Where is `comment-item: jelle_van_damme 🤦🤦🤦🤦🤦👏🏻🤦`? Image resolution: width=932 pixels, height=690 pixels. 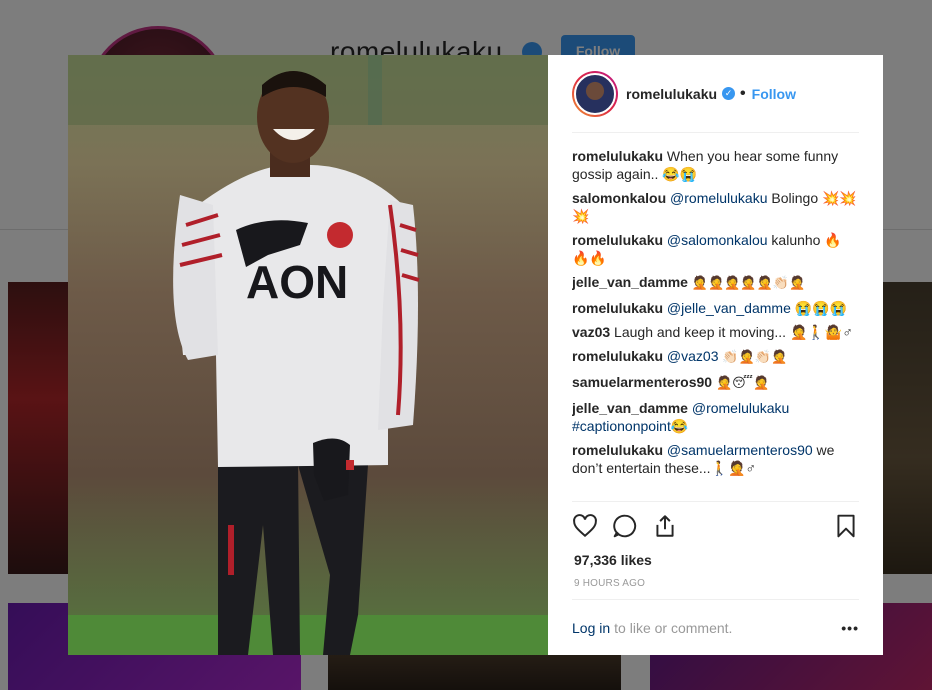 comment-item: jelle_van_damme 🤦🤦🤦🤦🤦👏🏻🤦 is located at coordinates (715, 283).